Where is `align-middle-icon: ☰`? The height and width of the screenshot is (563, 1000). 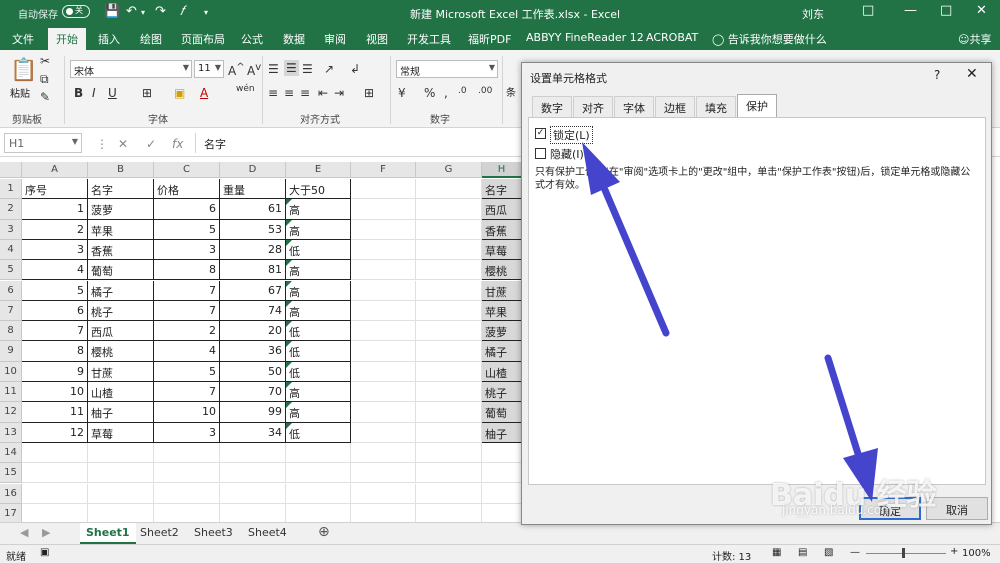
align-middle-icon: ☰ is located at coordinates (291, 68).